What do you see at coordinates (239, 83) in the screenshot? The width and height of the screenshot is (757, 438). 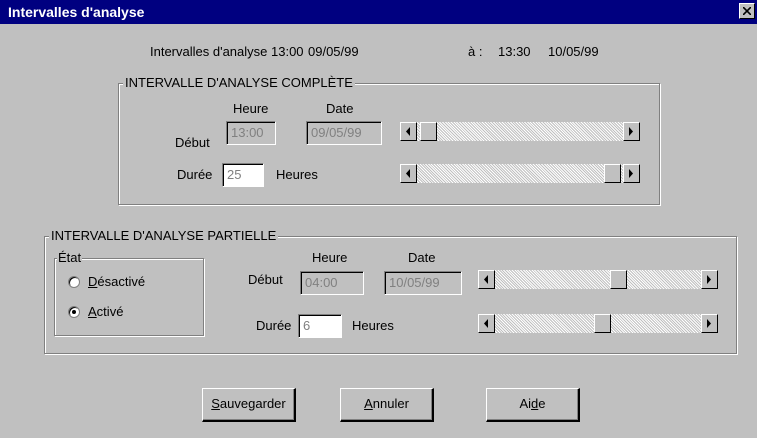 I see `complete-interval-legend: INTERVALLE D'ANALYSE COMPLÈTE` at bounding box center [239, 83].